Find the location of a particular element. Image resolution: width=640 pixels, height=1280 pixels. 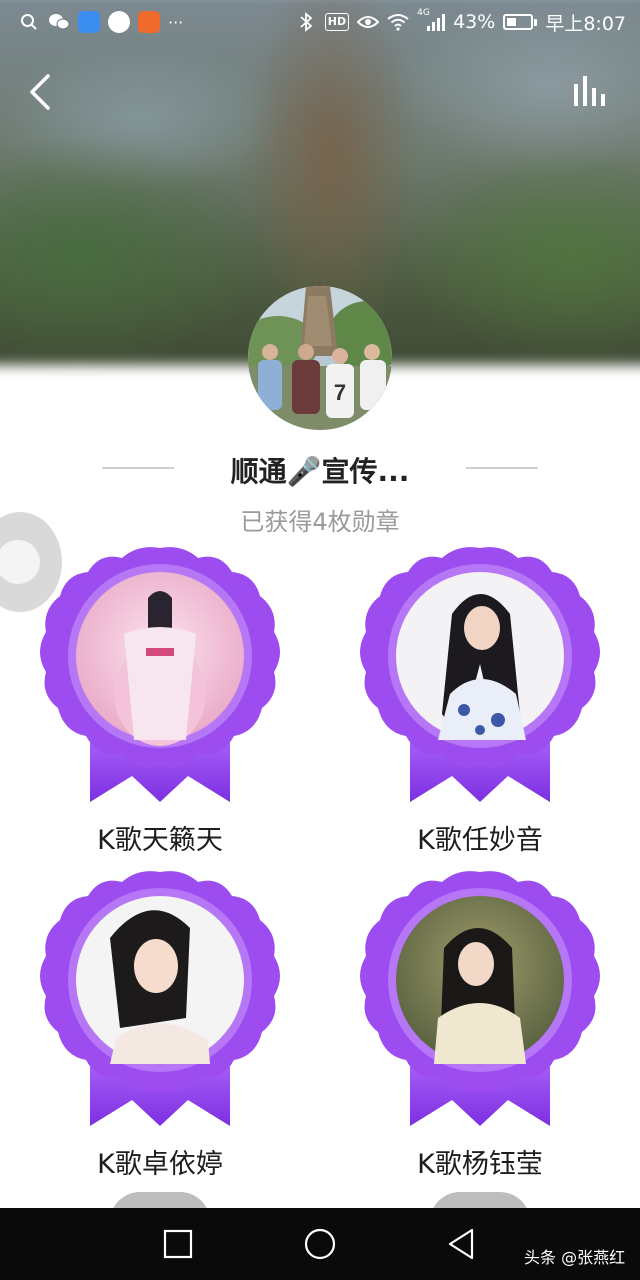

badge-item: K歌任妙音 is located at coordinates (480, 704).